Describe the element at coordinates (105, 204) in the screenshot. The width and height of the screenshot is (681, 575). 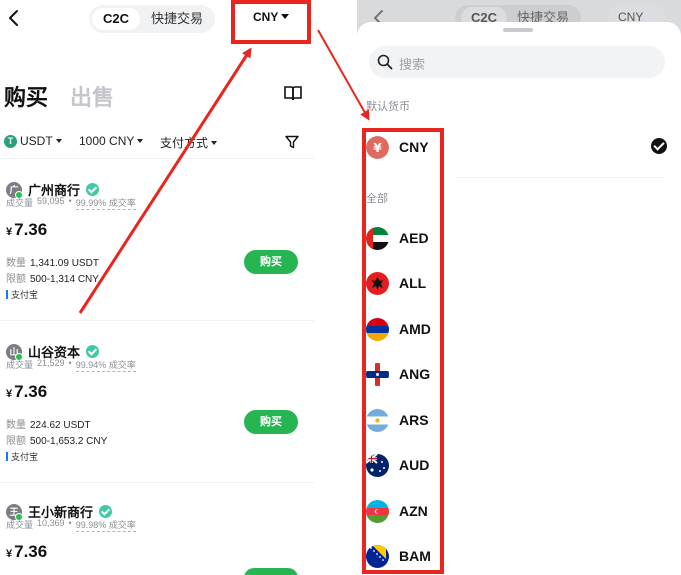
I see `completion-rate: 99.99% 成交率` at that location.